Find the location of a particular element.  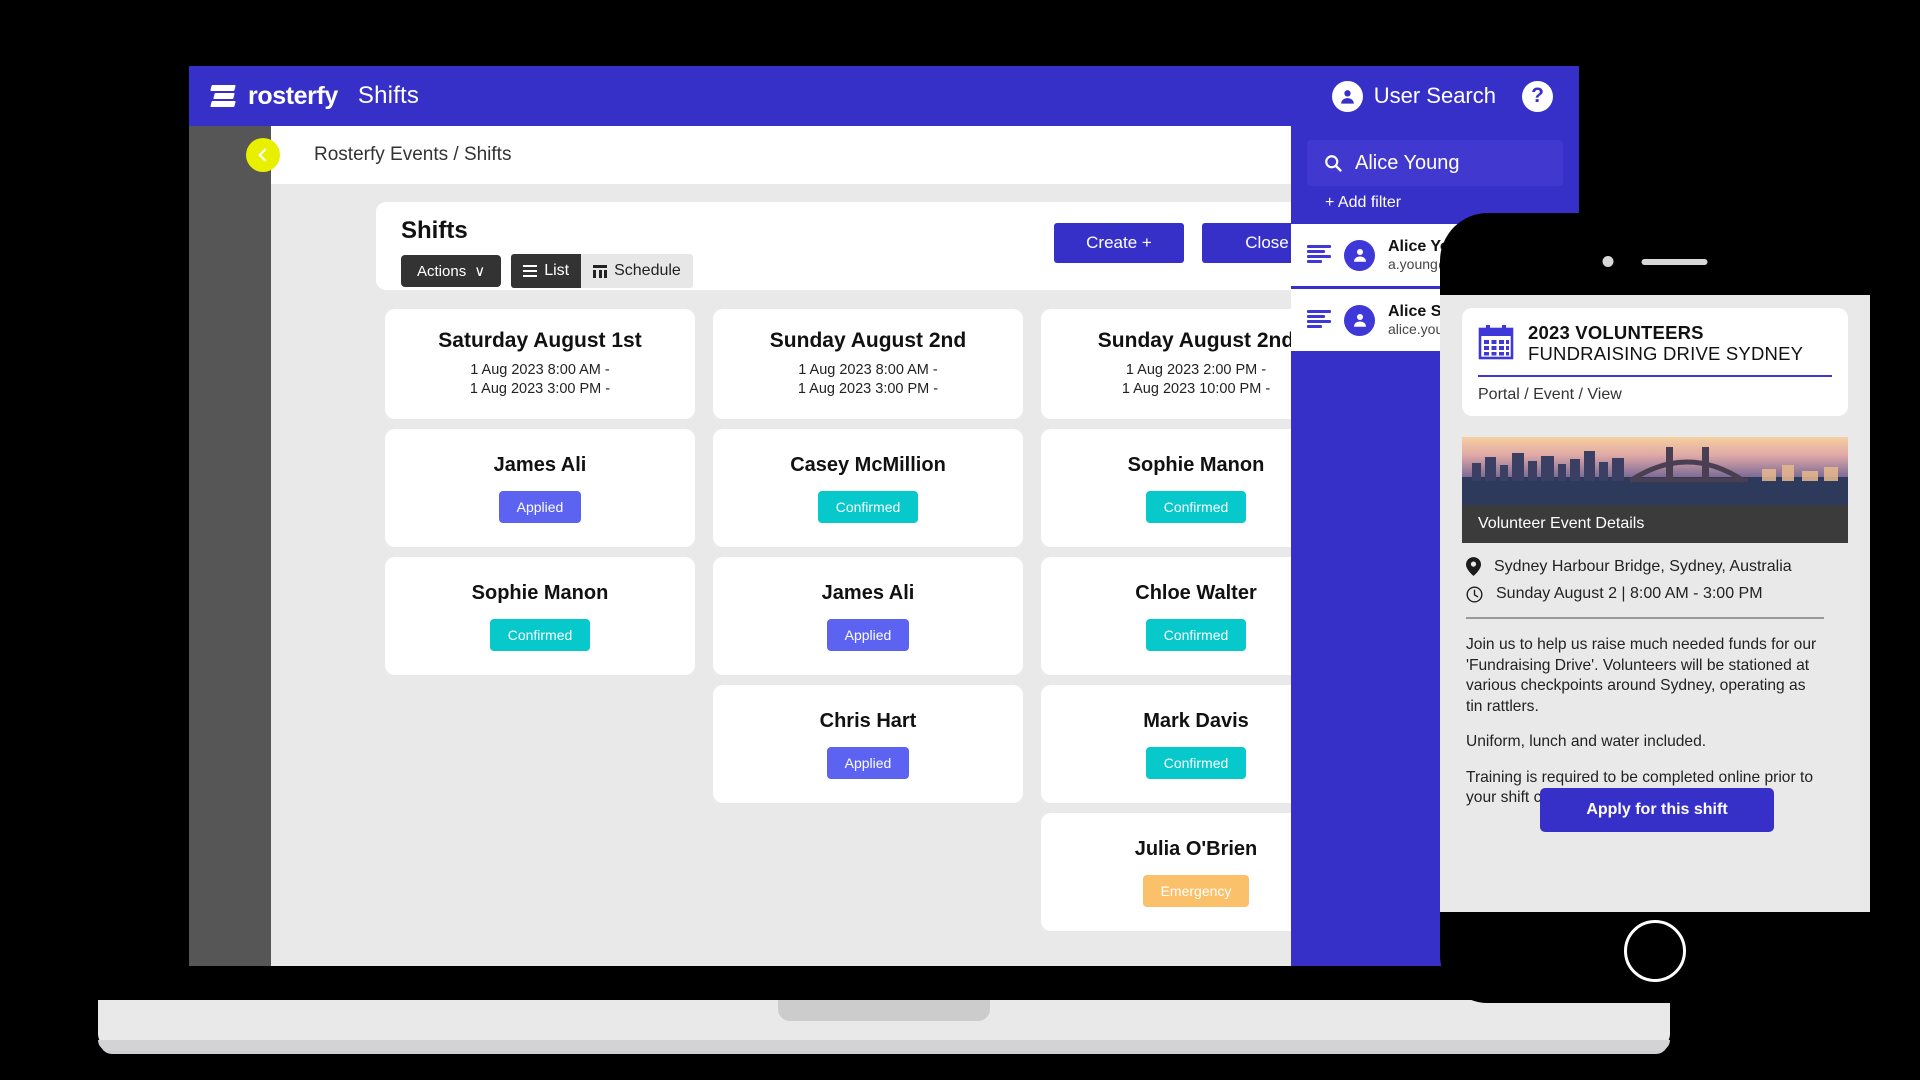

location-text: Sydney Harbour Bridge, Sydney, Australia is located at coordinates (1643, 566).